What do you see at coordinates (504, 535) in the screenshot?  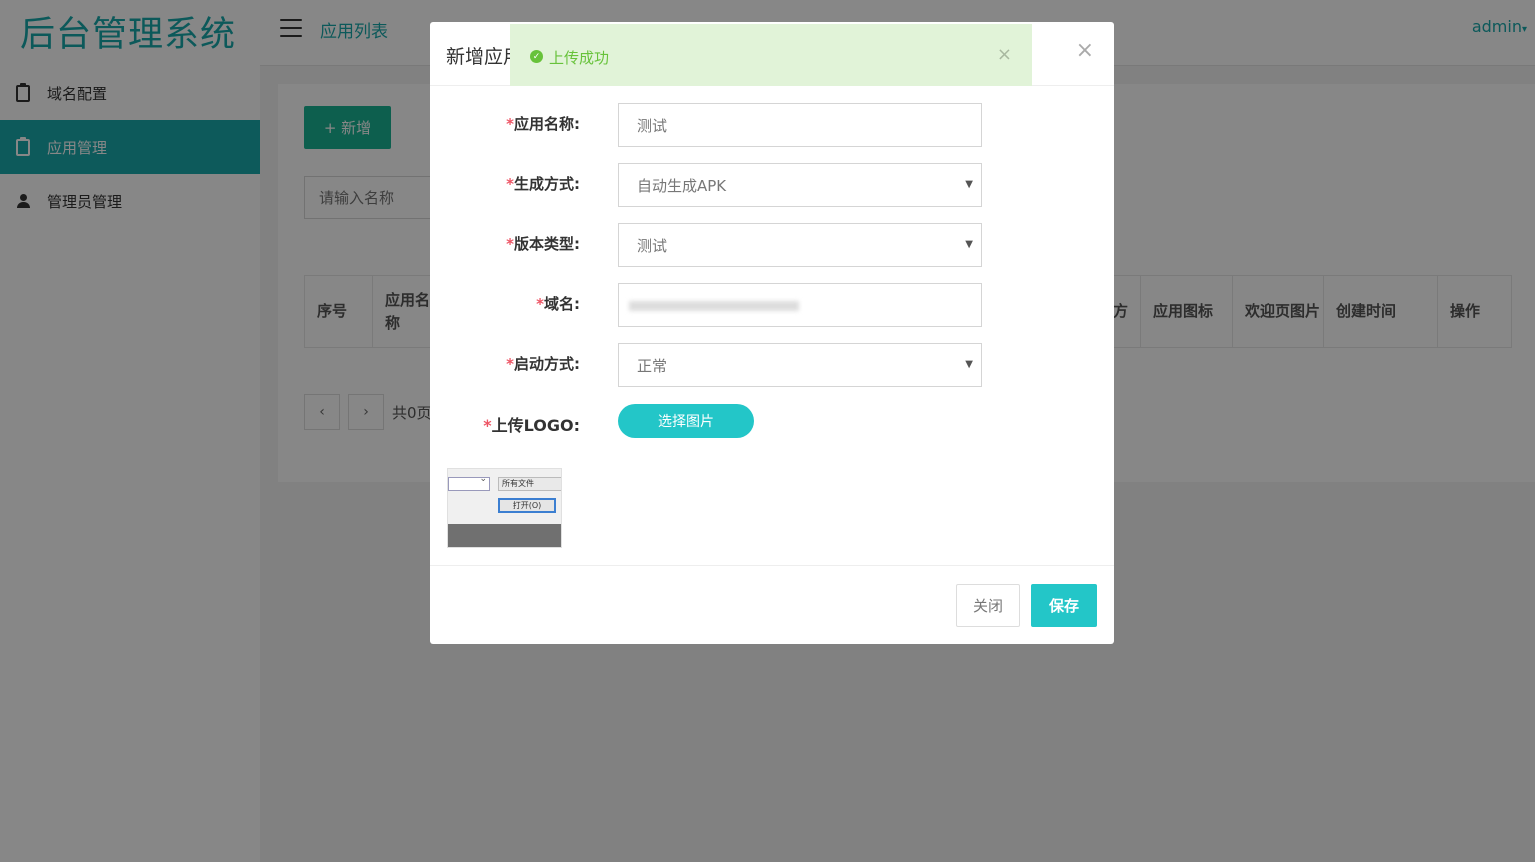 I see `preview-band` at bounding box center [504, 535].